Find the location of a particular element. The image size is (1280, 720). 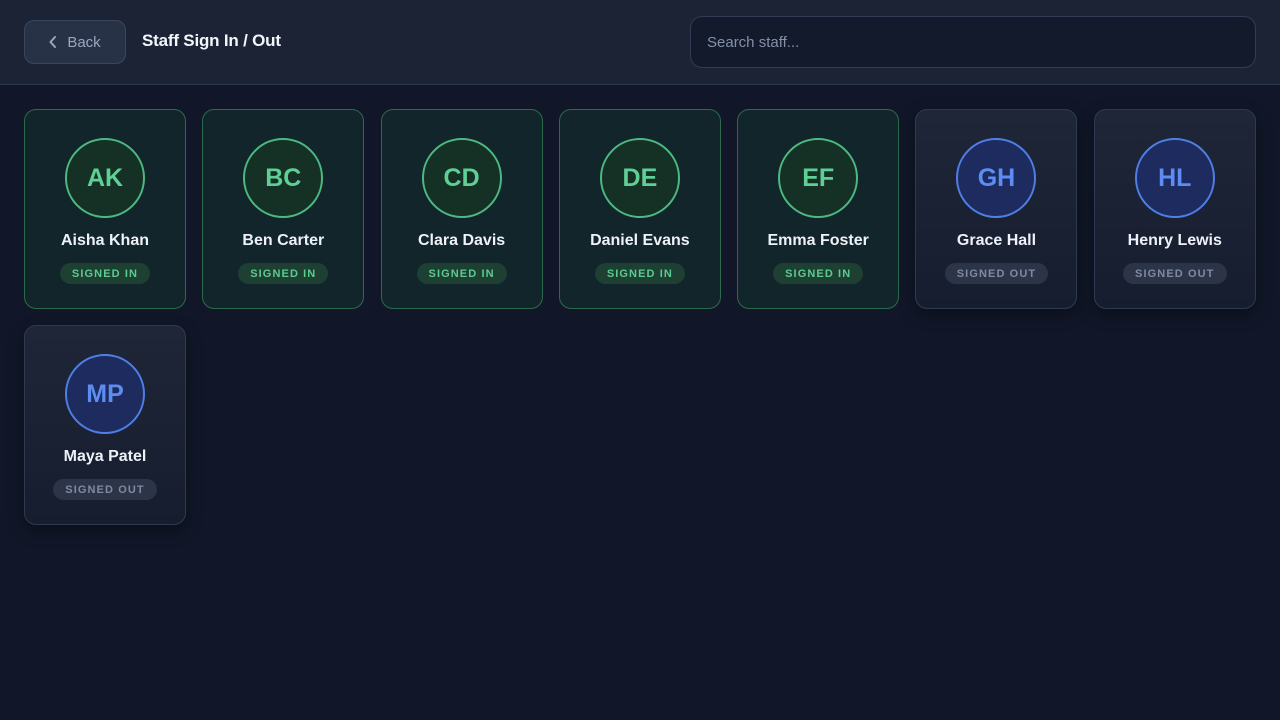

staff-card: MP Maya Patel SIGNED OUT is located at coordinates (105, 425).